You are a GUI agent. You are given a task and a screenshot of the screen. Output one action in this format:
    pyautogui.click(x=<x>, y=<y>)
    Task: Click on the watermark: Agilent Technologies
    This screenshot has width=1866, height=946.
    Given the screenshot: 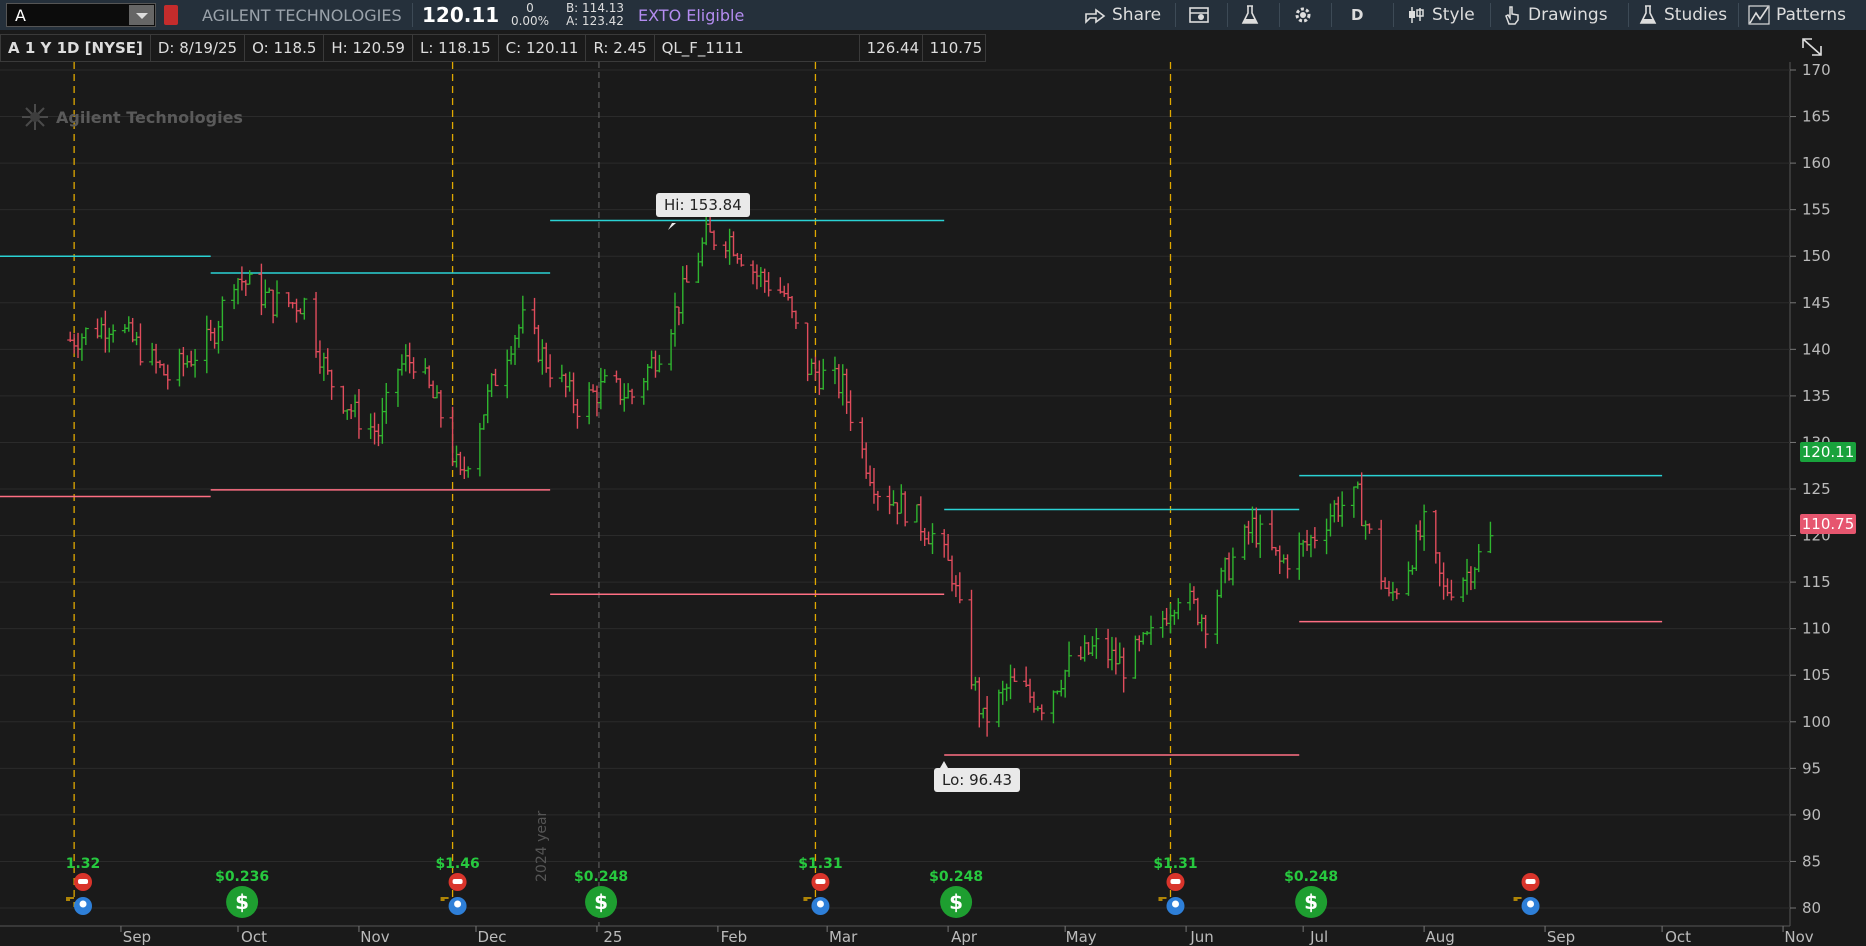 What is the action you would take?
    pyautogui.click(x=131, y=117)
    